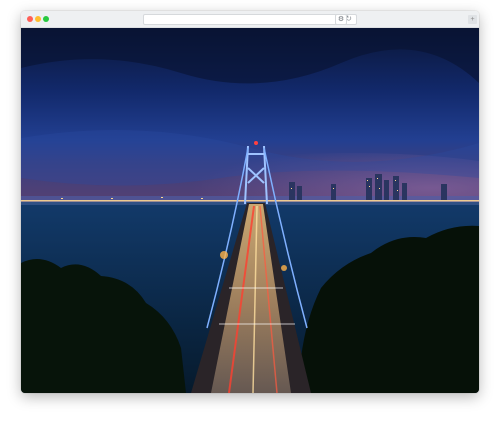  I want to click on new-tab-button: +, so click(472, 19).